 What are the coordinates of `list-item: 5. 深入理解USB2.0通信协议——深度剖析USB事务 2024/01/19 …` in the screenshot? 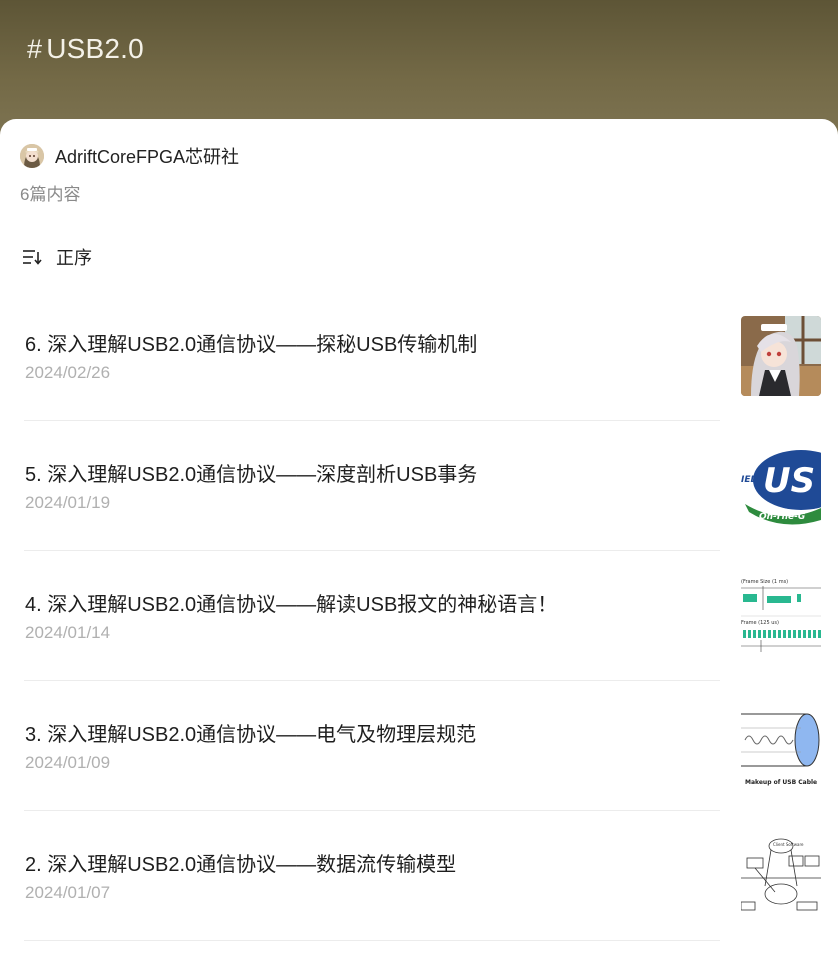 It's located at (419, 496).